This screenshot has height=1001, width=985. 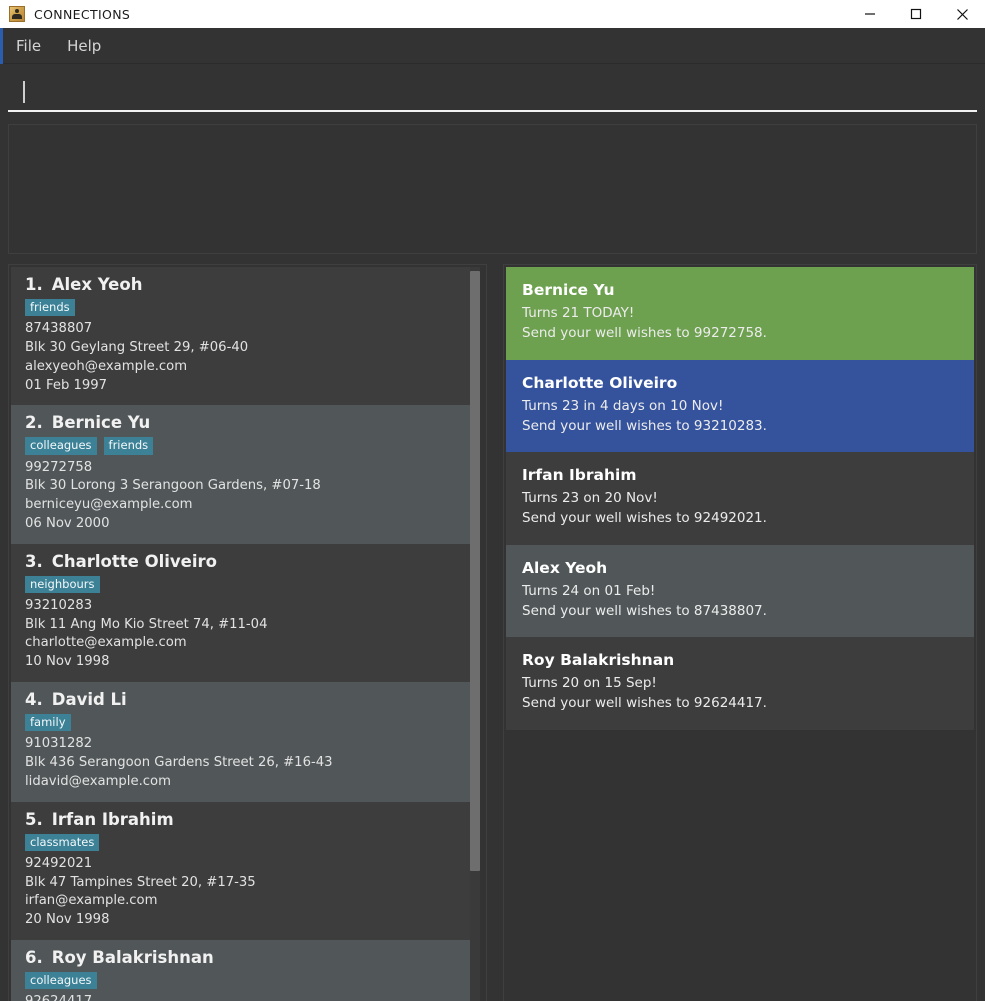 I want to click on contact-name: Bernice Yu, so click(x=101, y=423).